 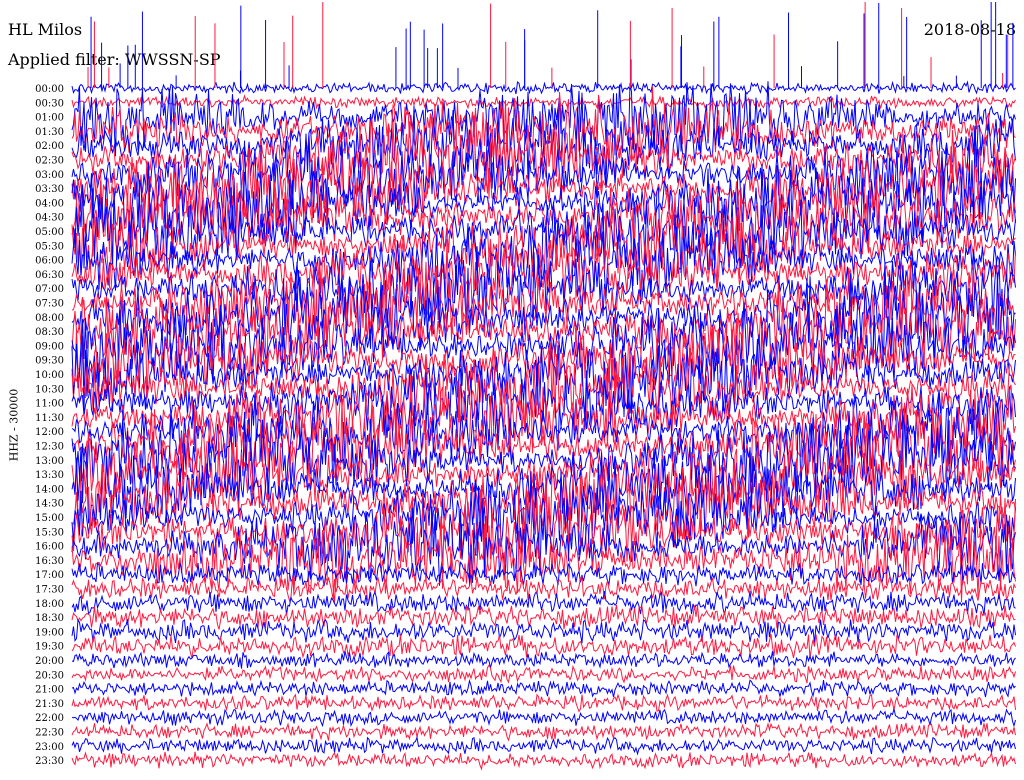 I want to click on row-label-2330: 23:30, so click(x=49, y=761).